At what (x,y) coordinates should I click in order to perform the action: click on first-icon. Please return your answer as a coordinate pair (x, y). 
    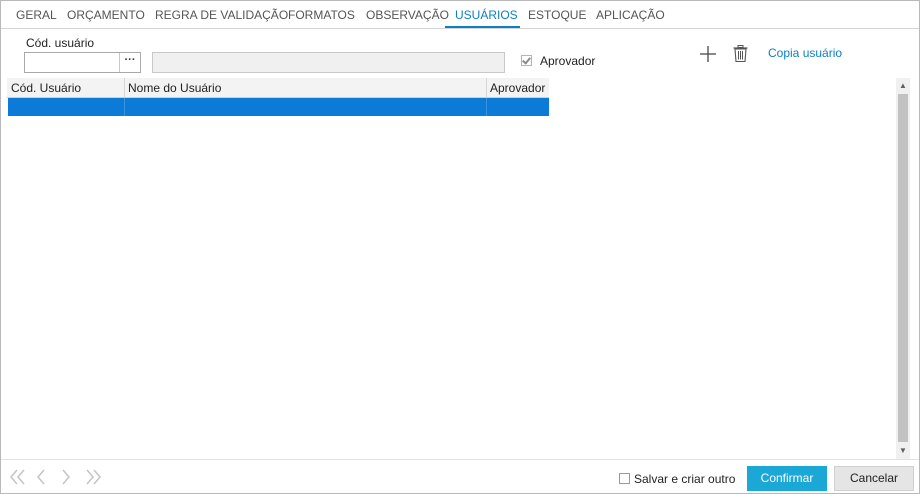
    Looking at the image, I should click on (17, 477).